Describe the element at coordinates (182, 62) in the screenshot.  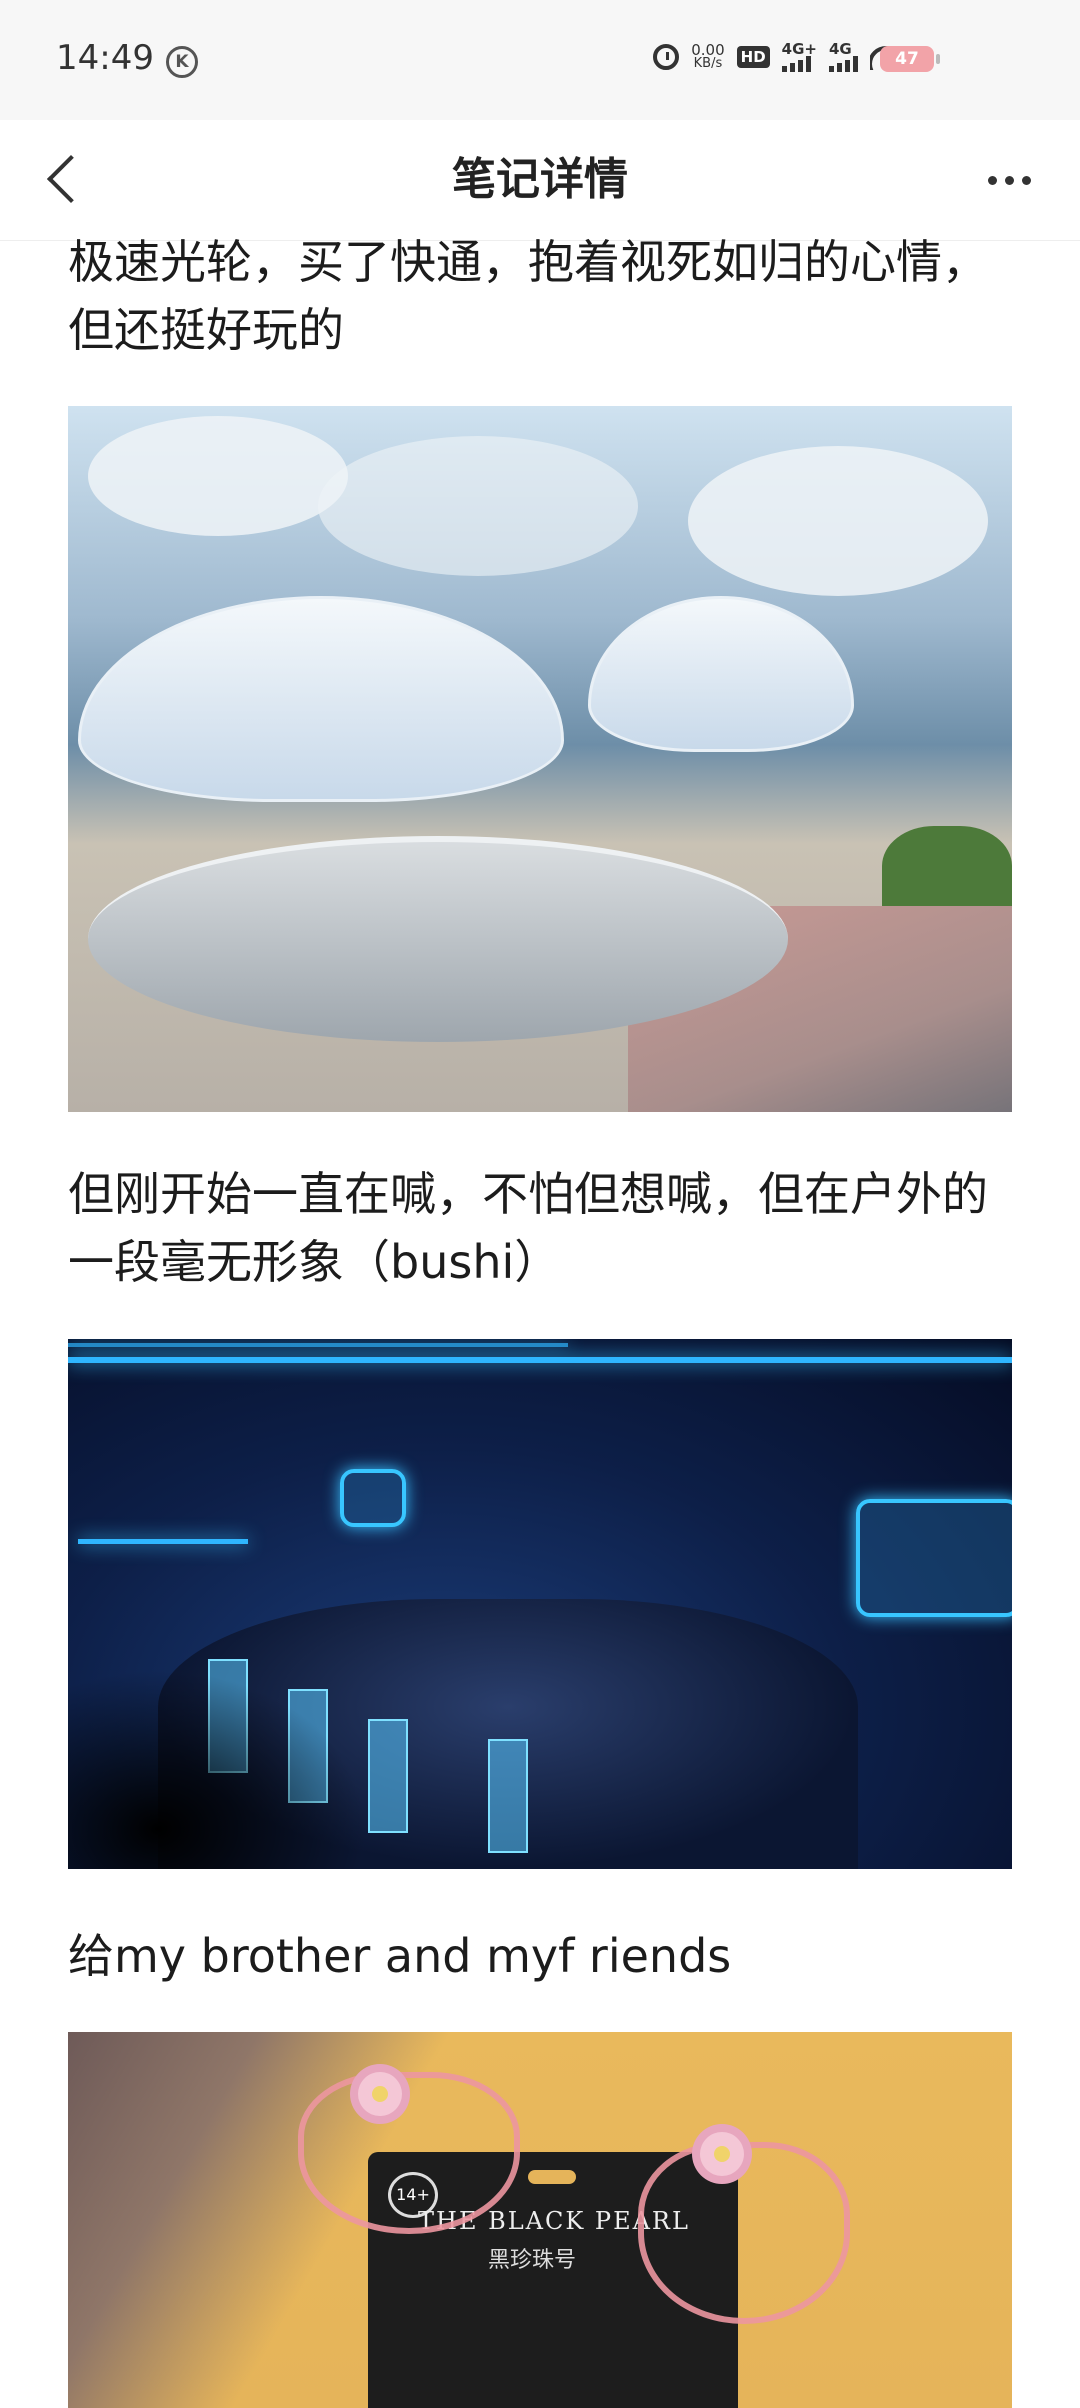
I see `k-badge-icon: K` at that location.